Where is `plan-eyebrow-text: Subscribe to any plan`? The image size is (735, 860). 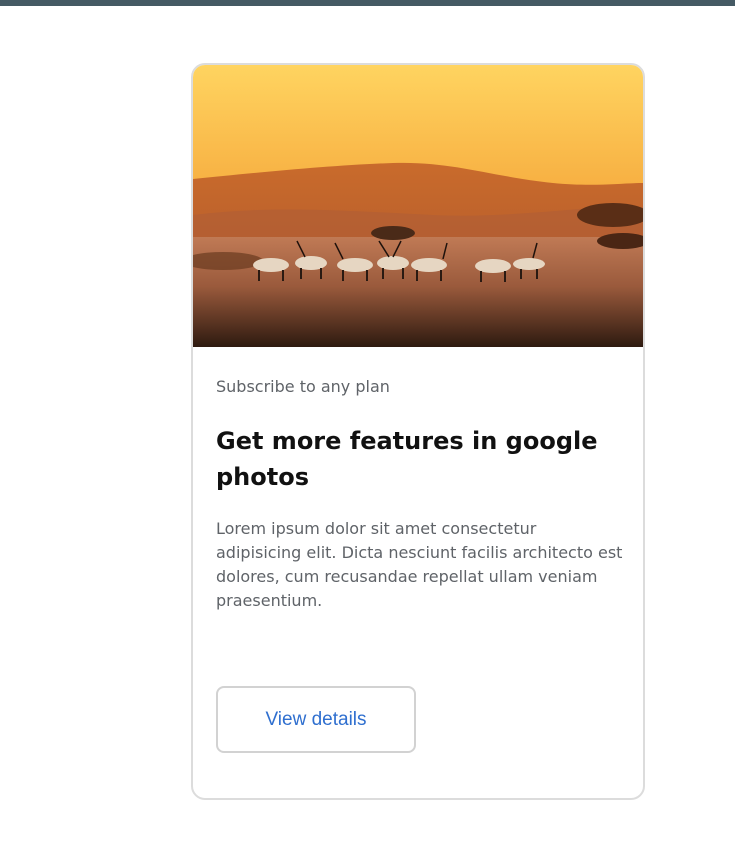
plan-eyebrow-text: Subscribe to any plan is located at coordinates (303, 386).